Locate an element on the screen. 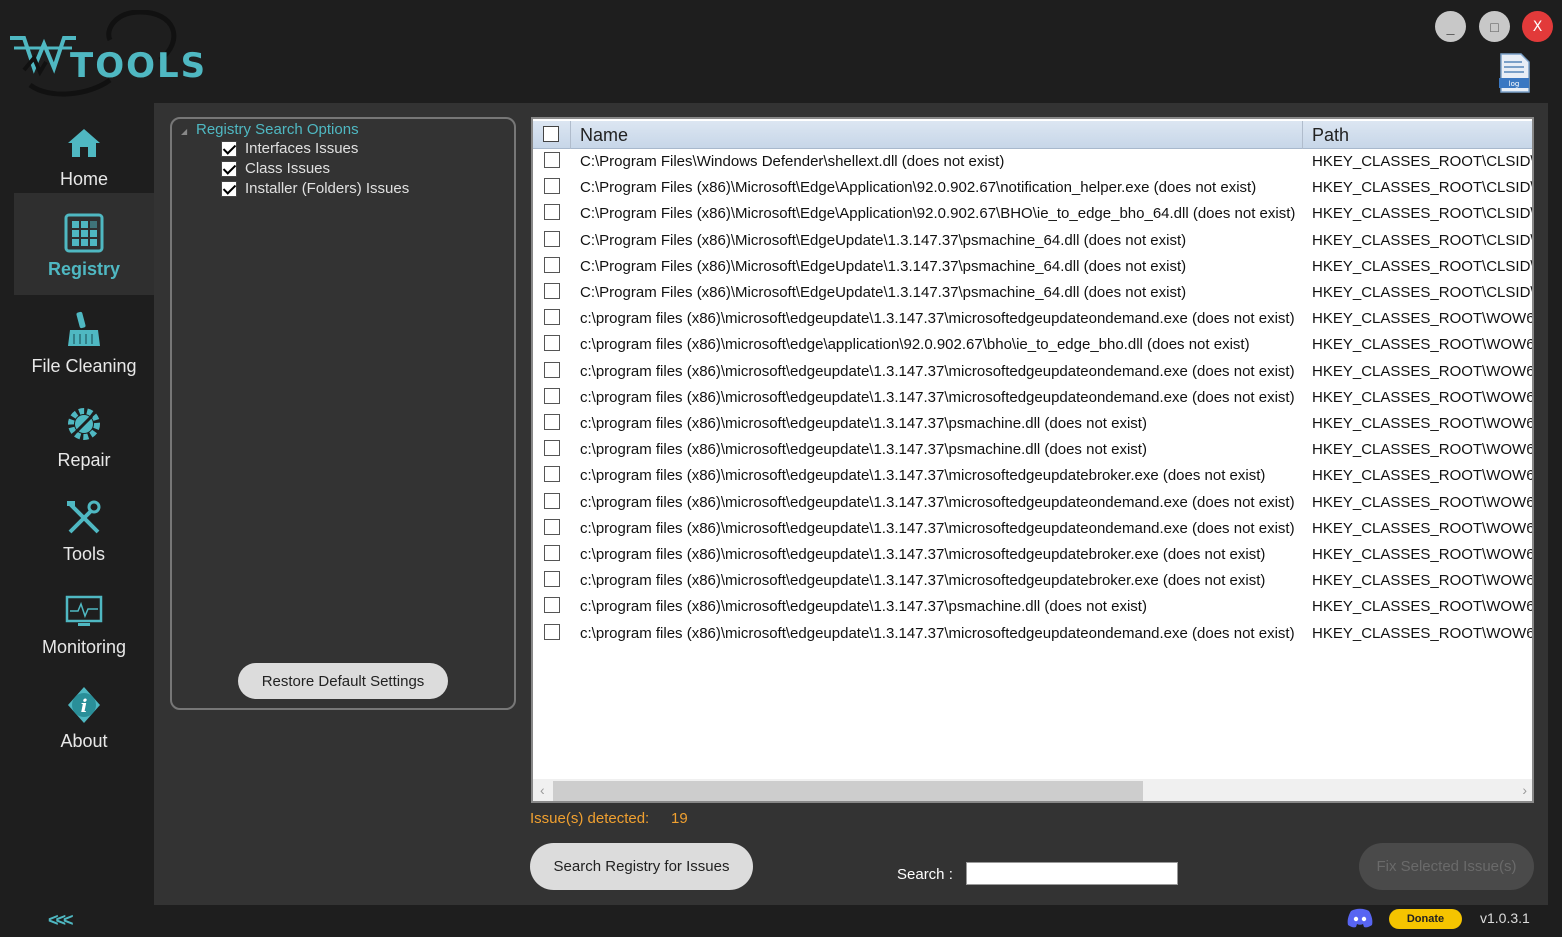  option-class-issues: Class Issues is located at coordinates (275, 168).